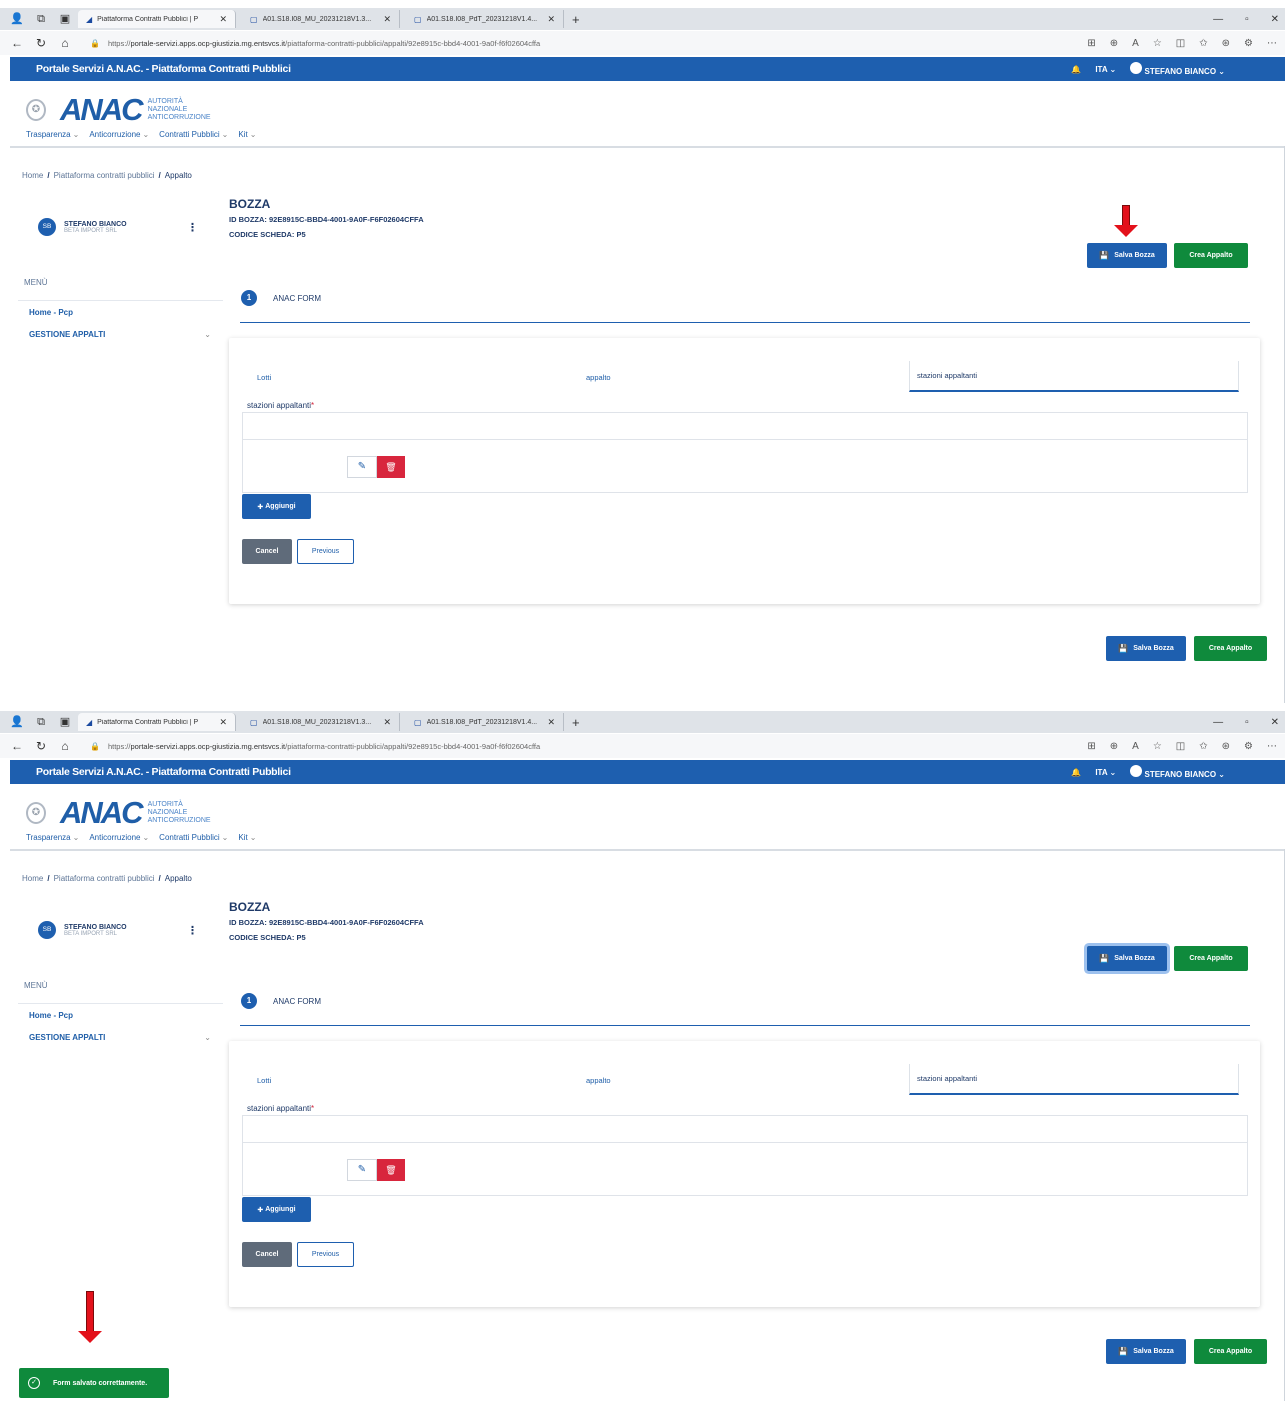 This screenshot has height=1401, width=1285. Describe the element at coordinates (264, 1080) in the screenshot. I see `tab-lotti: Lotti` at that location.